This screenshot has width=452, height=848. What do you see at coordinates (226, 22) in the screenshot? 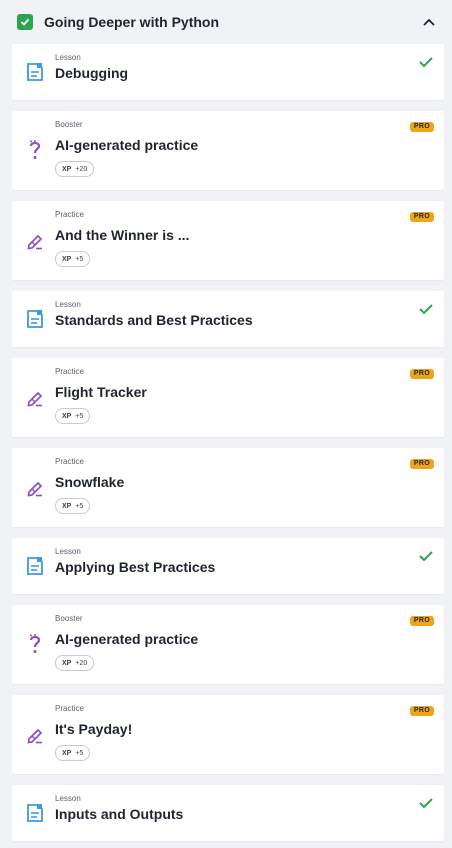
I see `section-header: Going Deeper with Python` at bounding box center [226, 22].